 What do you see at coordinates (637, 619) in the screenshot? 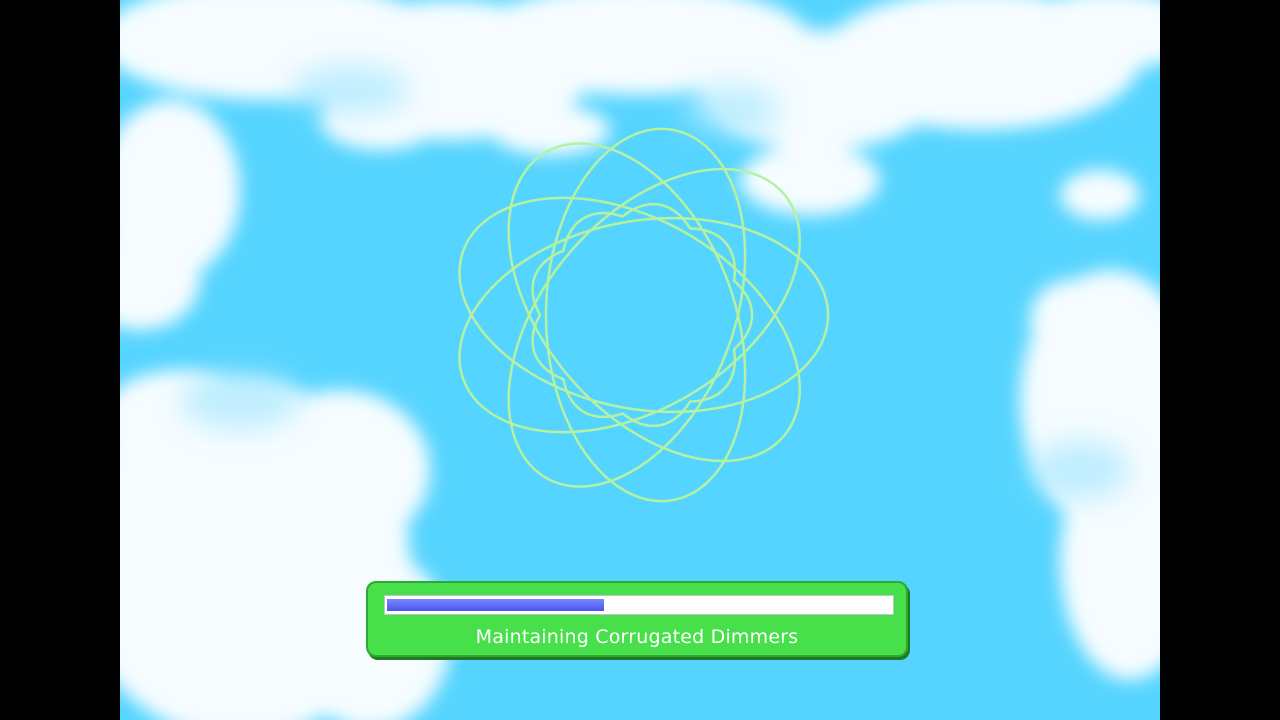
I see `loading-panel: Maintaining Corrugated Dimmers` at bounding box center [637, 619].